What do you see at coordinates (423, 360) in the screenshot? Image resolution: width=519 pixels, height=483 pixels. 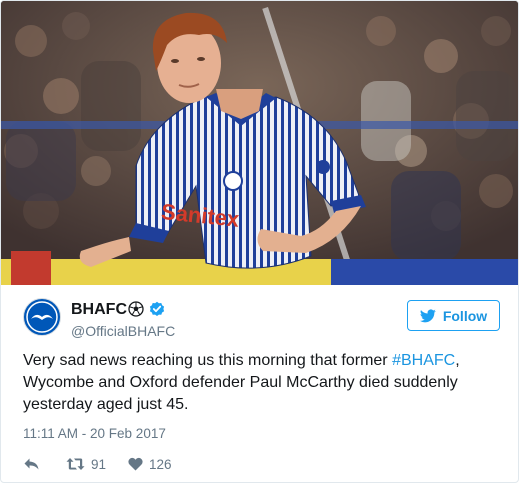 I see `hashtag-link: #BHAFC` at bounding box center [423, 360].